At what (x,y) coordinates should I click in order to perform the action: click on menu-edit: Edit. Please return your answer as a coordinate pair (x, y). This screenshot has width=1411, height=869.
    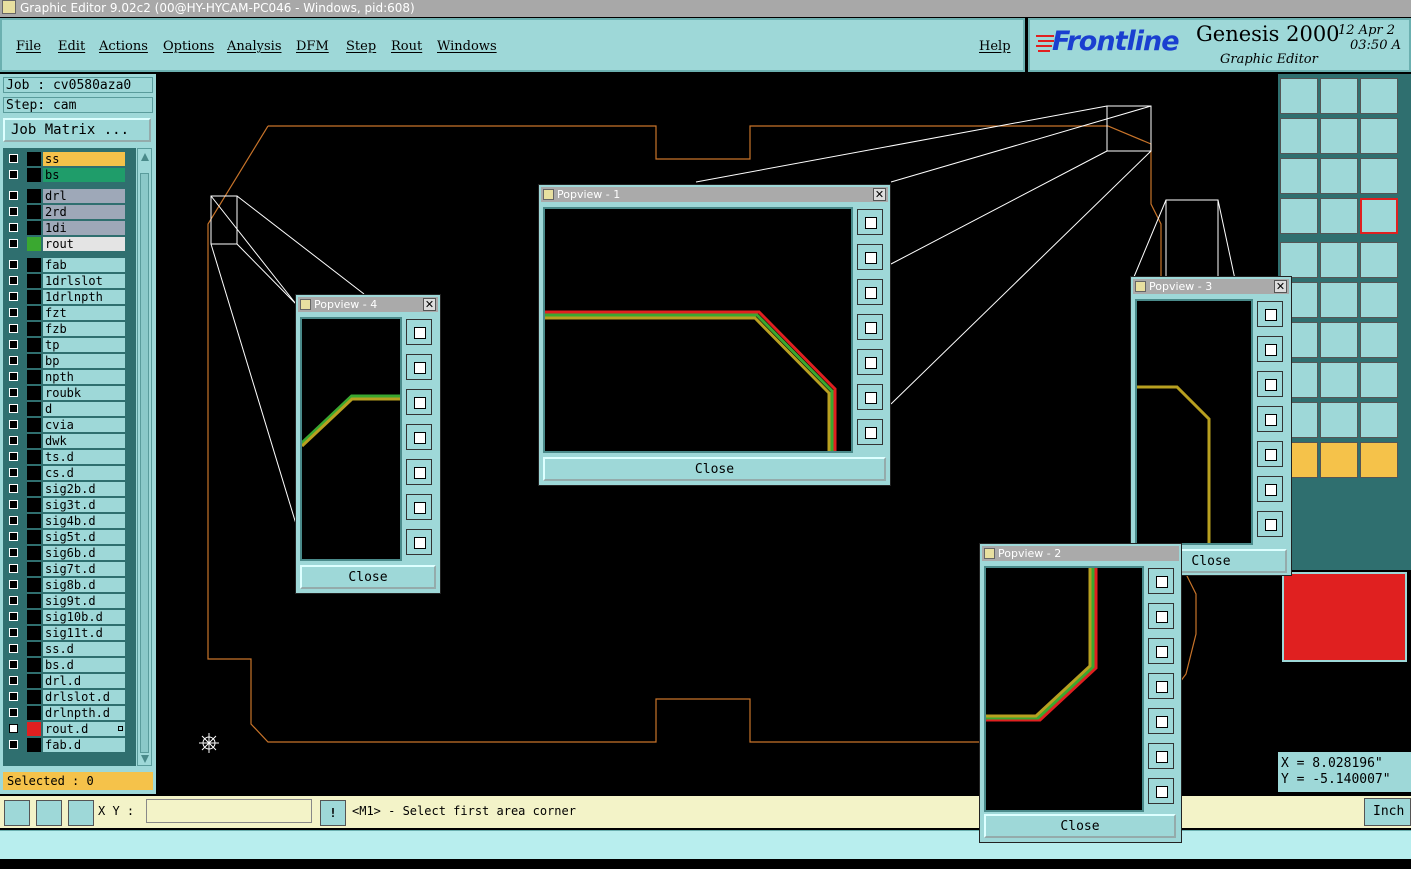
    Looking at the image, I should click on (71, 46).